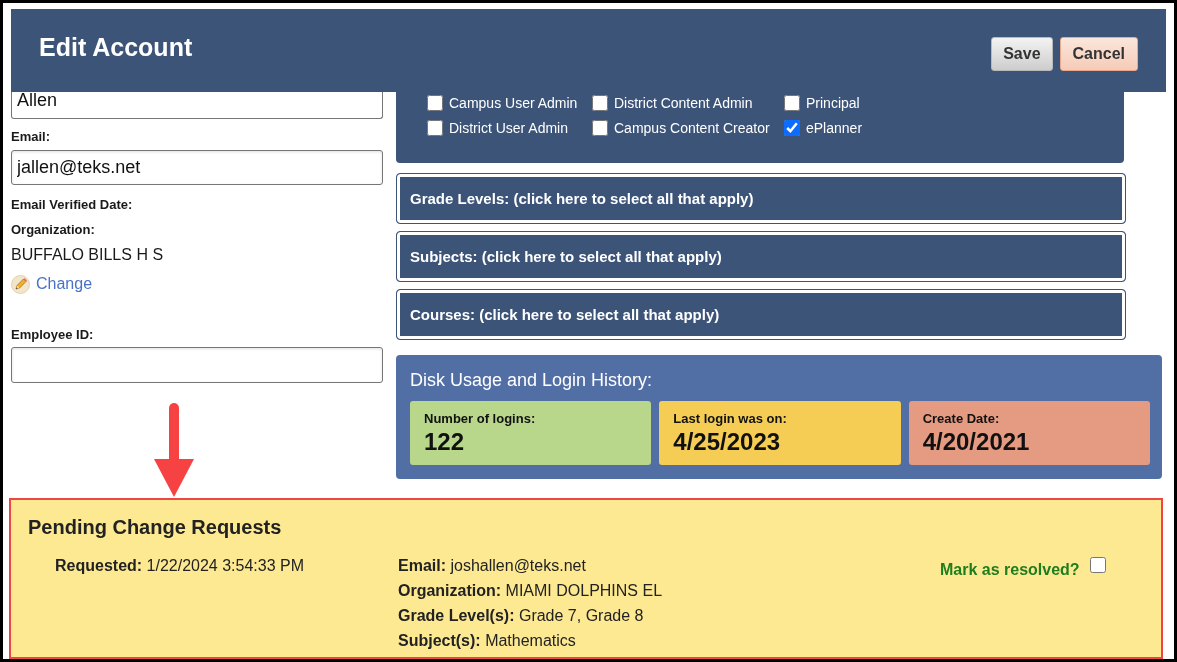 The width and height of the screenshot is (1177, 662). Describe the element at coordinates (197, 105) in the screenshot. I see `input-field: Allen` at that location.